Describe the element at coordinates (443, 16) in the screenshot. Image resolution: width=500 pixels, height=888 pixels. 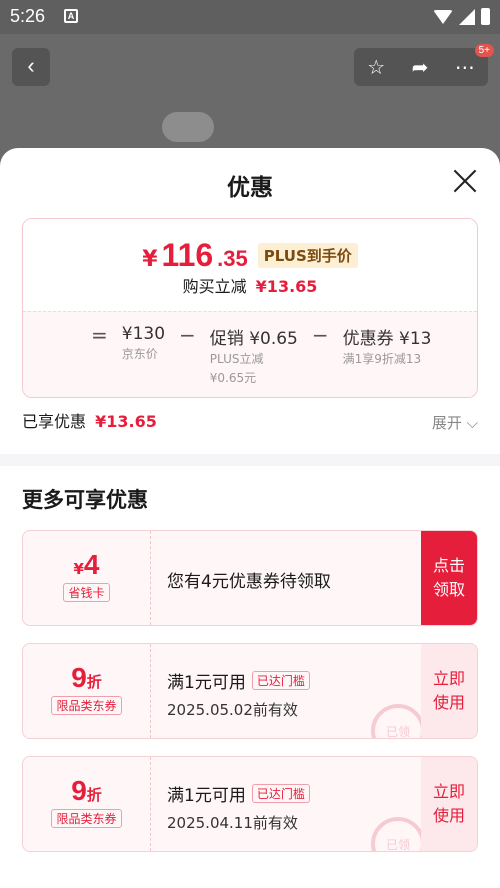
I see `wifi-icon` at that location.